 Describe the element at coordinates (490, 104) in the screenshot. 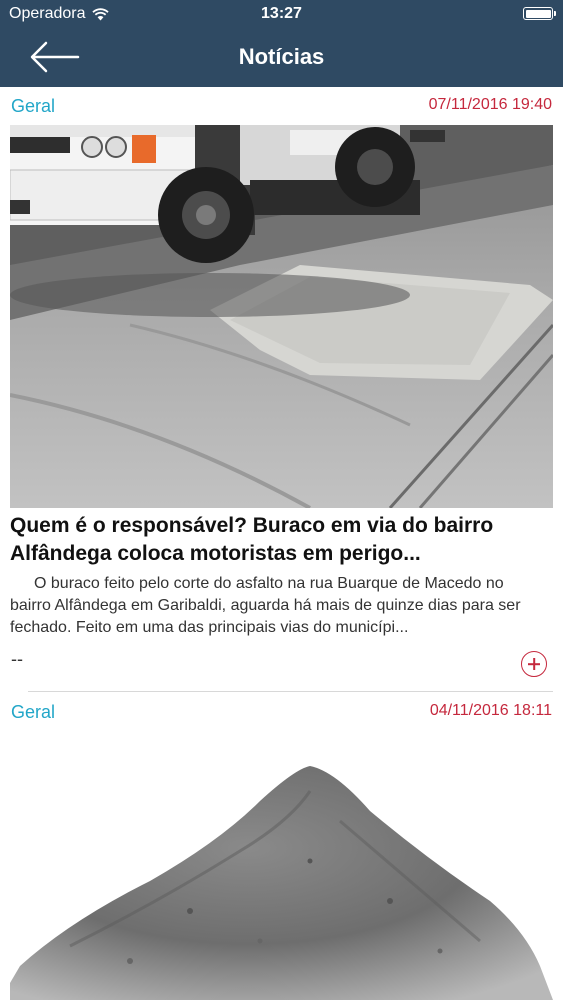

I see `news-date: 07/11/2016 19:40` at that location.